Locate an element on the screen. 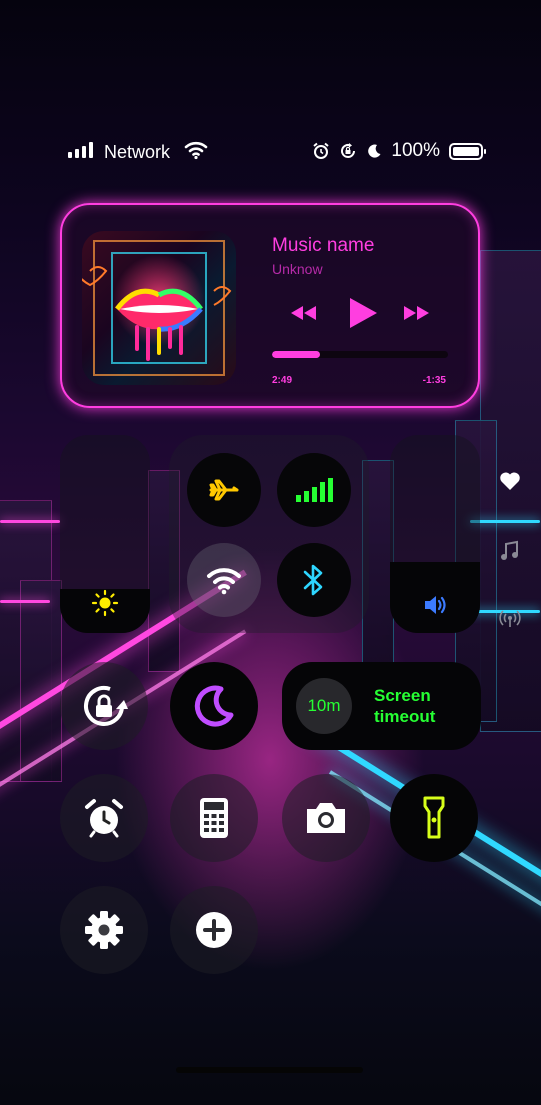 The image size is (541, 1105). calculator-button is located at coordinates (214, 818).